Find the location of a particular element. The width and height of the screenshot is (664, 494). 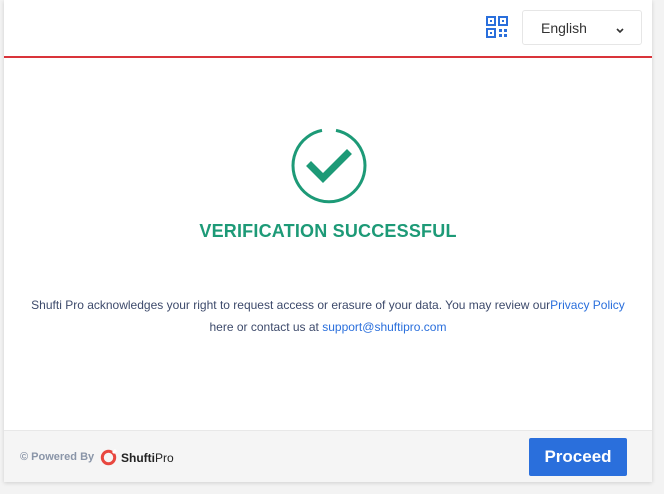

status-title: VERIFICATION SUCCESSFUL is located at coordinates (328, 231).